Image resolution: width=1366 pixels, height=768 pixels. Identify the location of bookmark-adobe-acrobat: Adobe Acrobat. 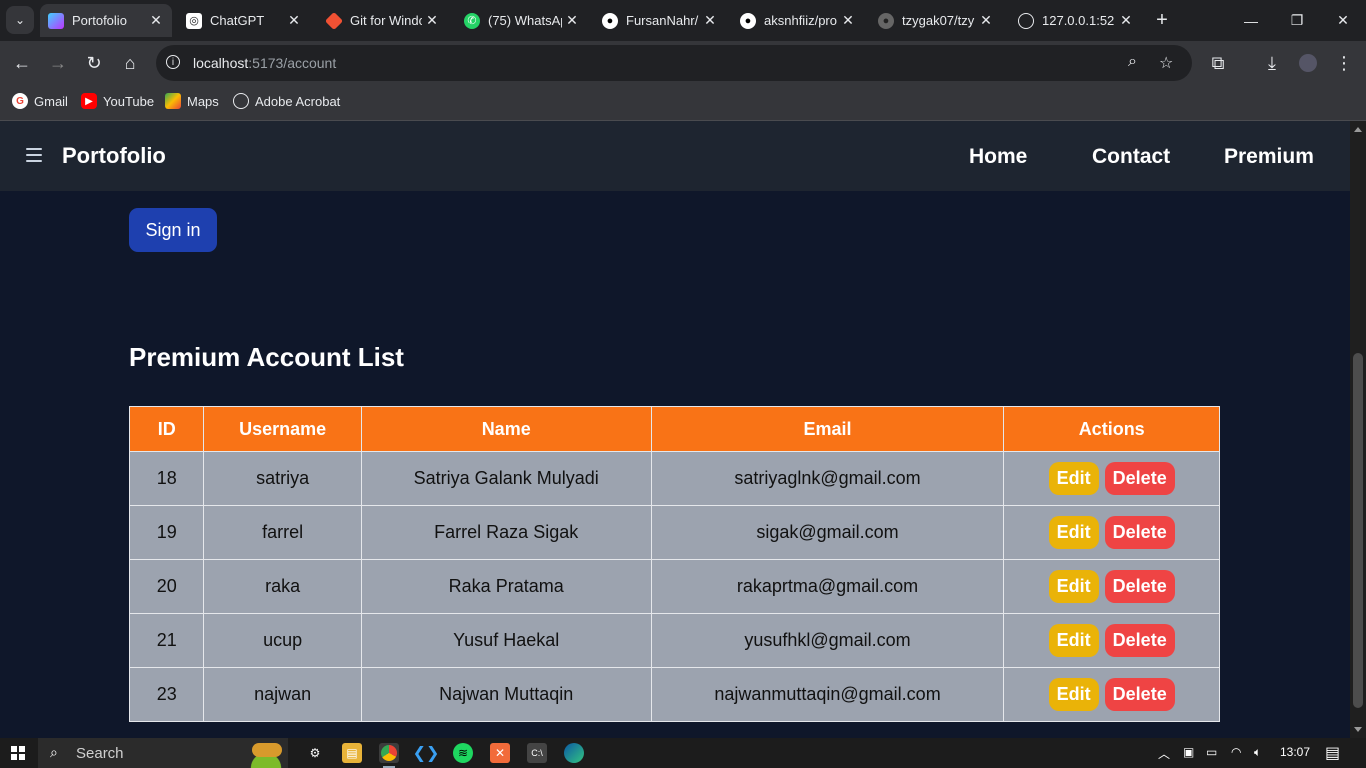
(286, 101).